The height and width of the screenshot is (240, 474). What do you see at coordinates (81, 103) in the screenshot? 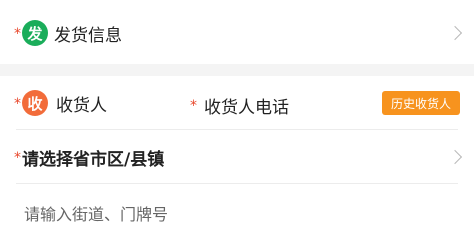
I see `receiver-name-field: 收货人` at bounding box center [81, 103].